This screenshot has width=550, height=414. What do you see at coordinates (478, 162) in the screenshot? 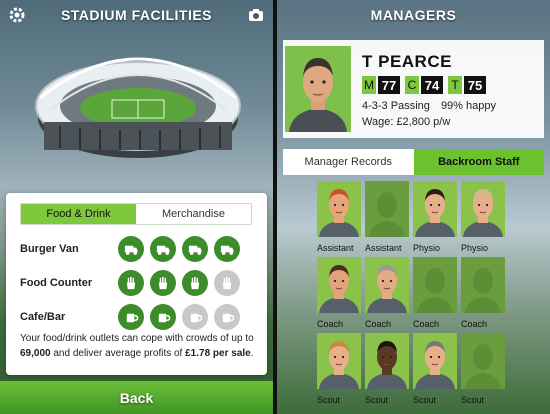
I see `tab-backroom-staff: Backroom Staff` at bounding box center [478, 162].